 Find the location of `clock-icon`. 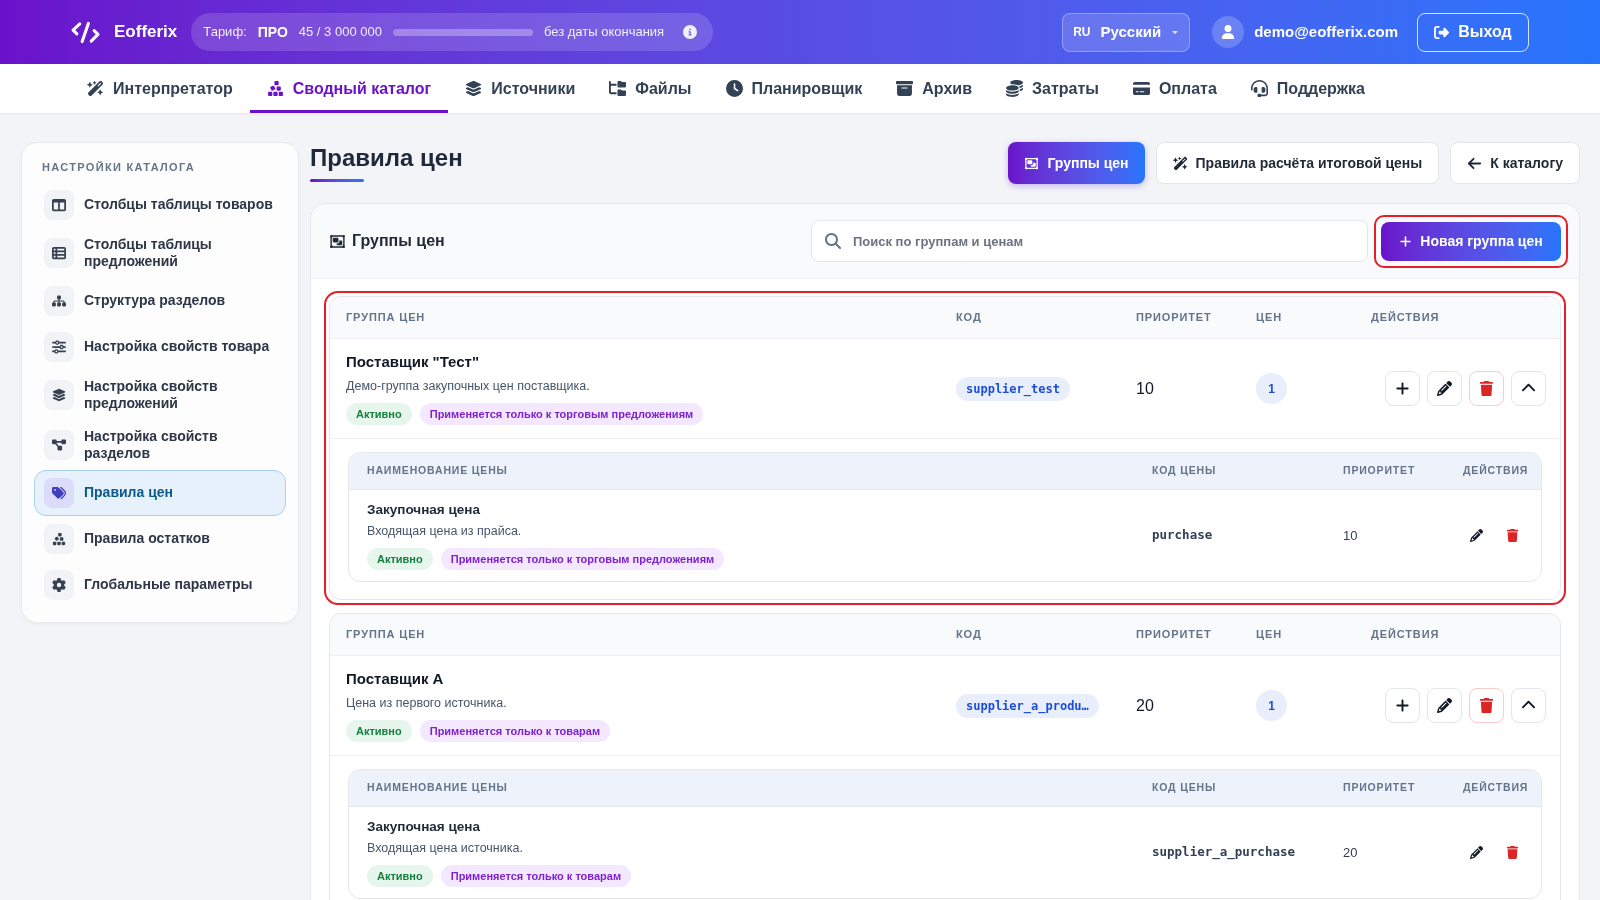

clock-icon is located at coordinates (734, 88).